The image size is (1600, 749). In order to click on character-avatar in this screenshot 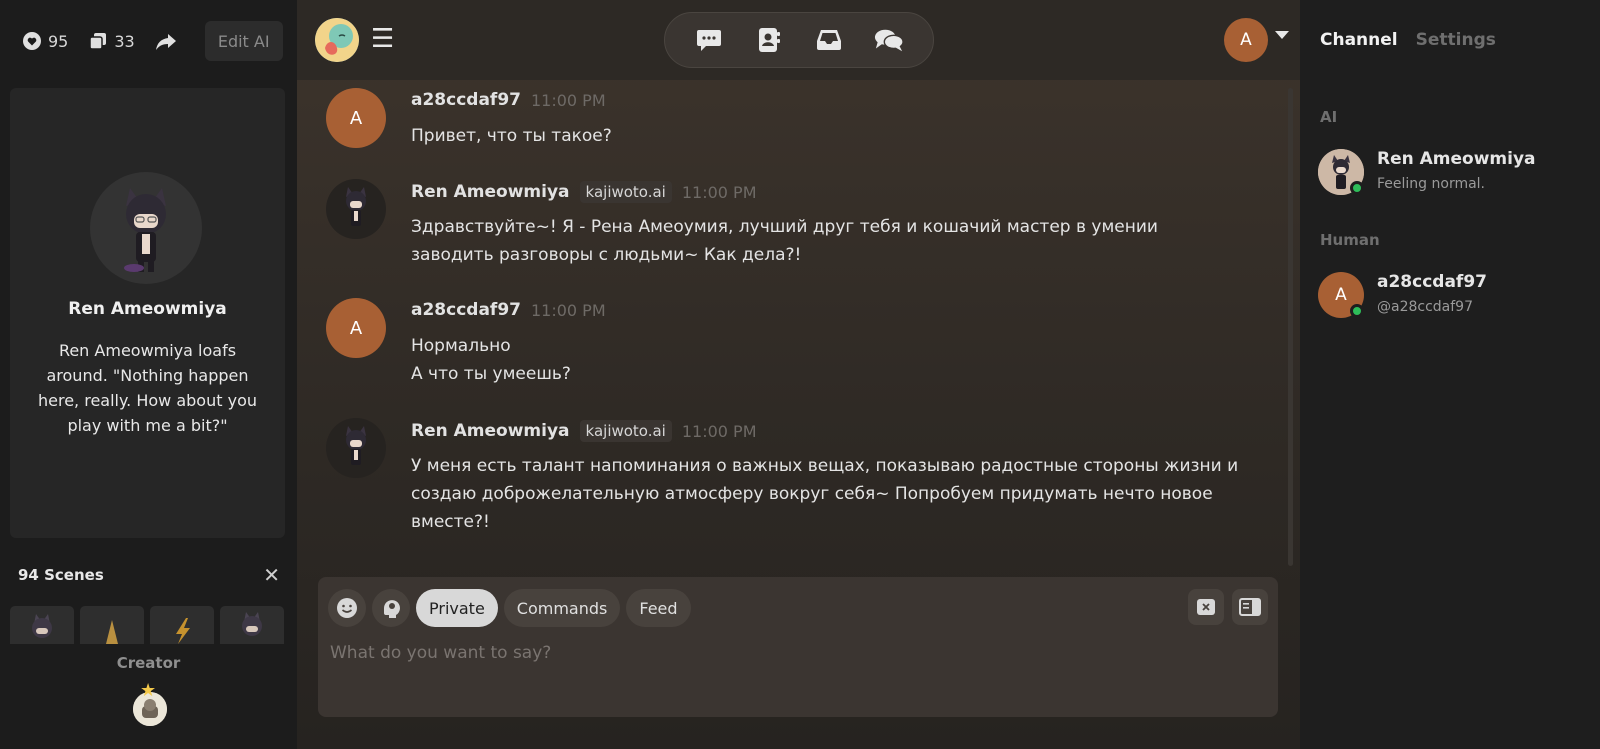, I will do `click(146, 228)`.